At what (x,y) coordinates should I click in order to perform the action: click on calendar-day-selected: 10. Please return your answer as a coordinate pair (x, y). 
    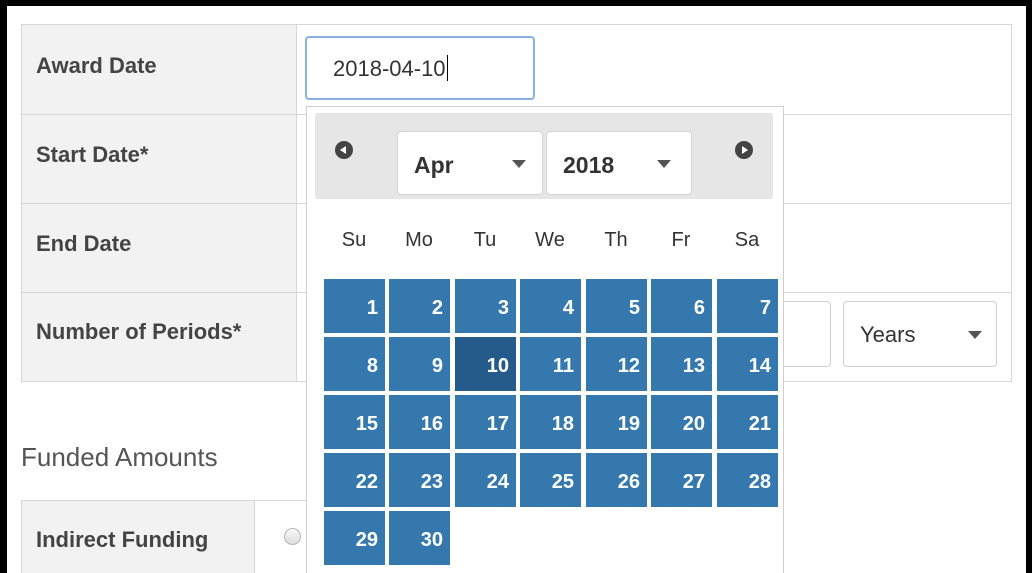
    Looking at the image, I should click on (485, 364).